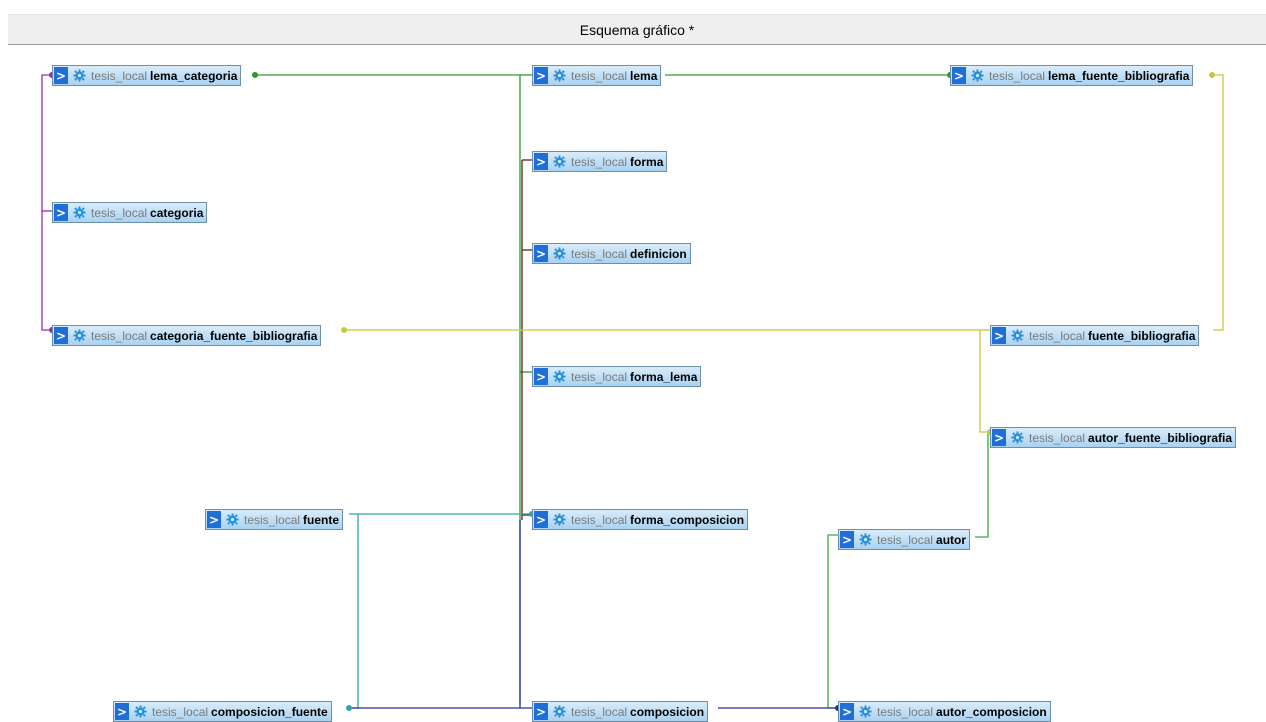  I want to click on page-title: Esquema gráfico *, so click(637, 29).